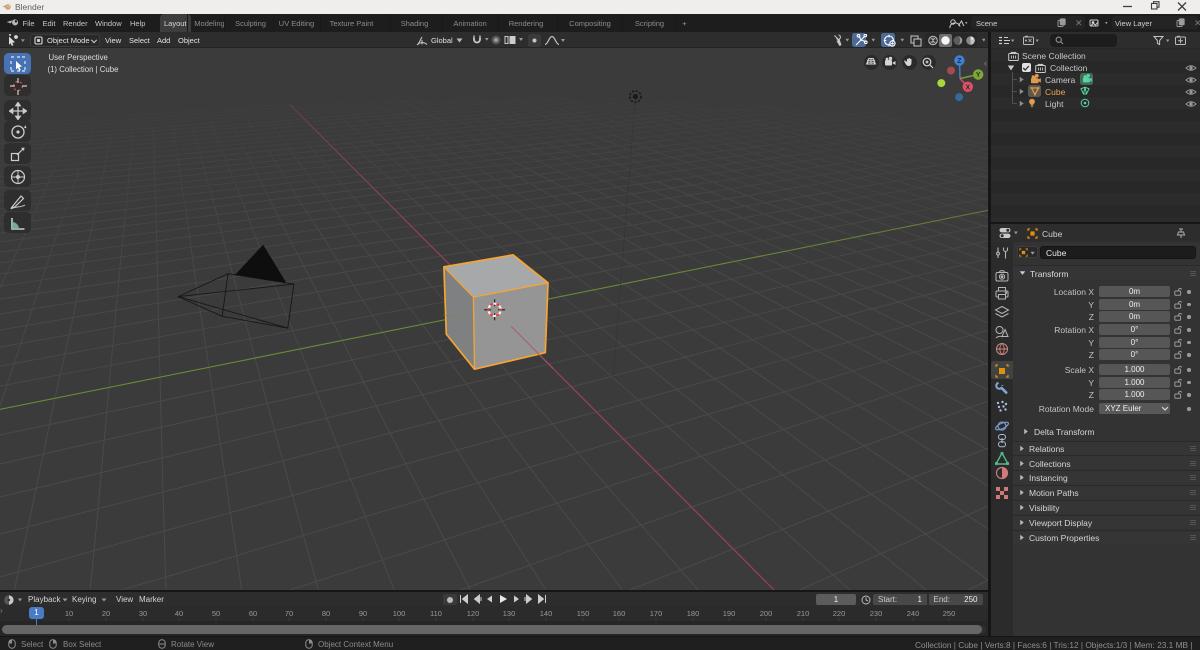 The image size is (1200, 650). I want to click on svg-text: Z, so click(959, 61).